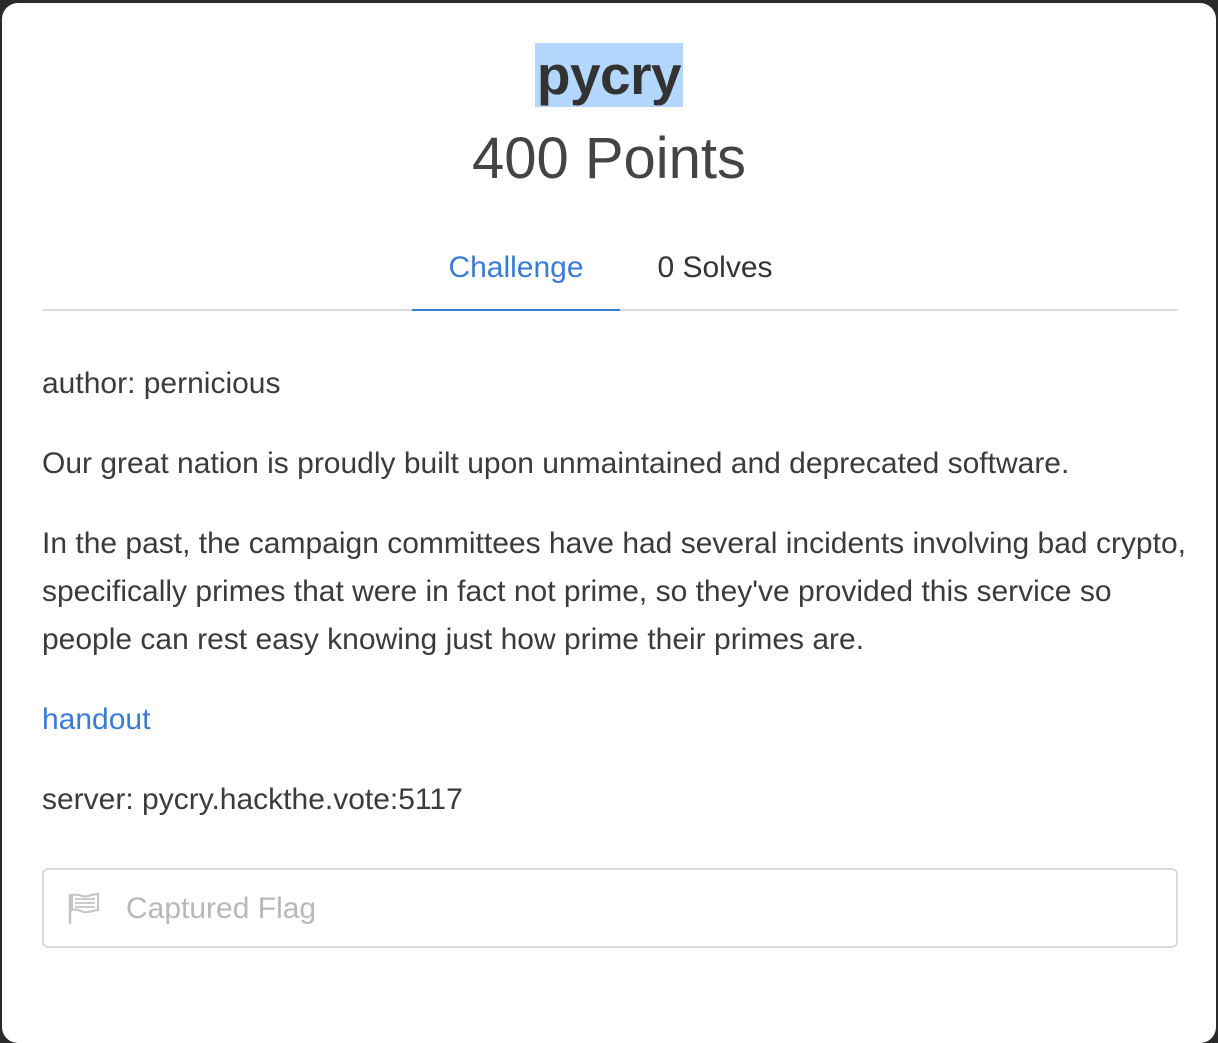 This screenshot has height=1043, width=1218. What do you see at coordinates (252, 799) in the screenshot?
I see `server-text: server: pycry.hackthe.vote:5117` at bounding box center [252, 799].